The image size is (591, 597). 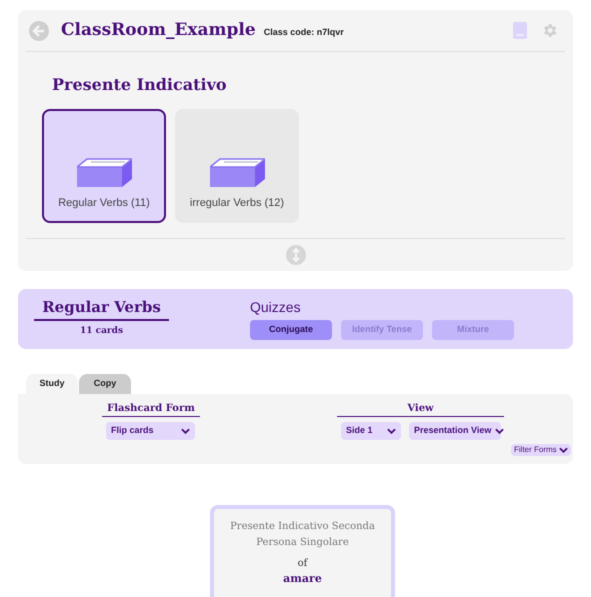 I want to click on classroom-title: ClassRoom_Example, so click(x=158, y=30).